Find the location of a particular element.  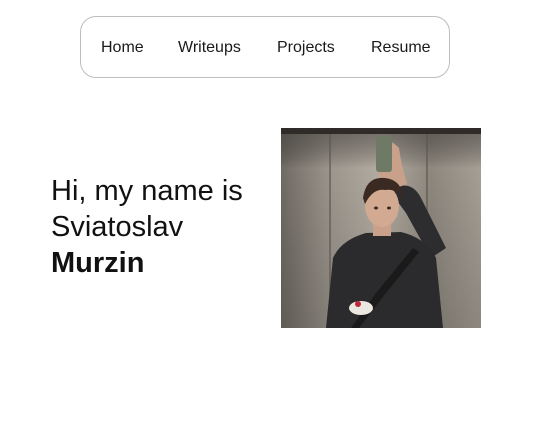

intro-heading: Hi, my name is Sviatoslav Murzin is located at coordinates (161, 227).